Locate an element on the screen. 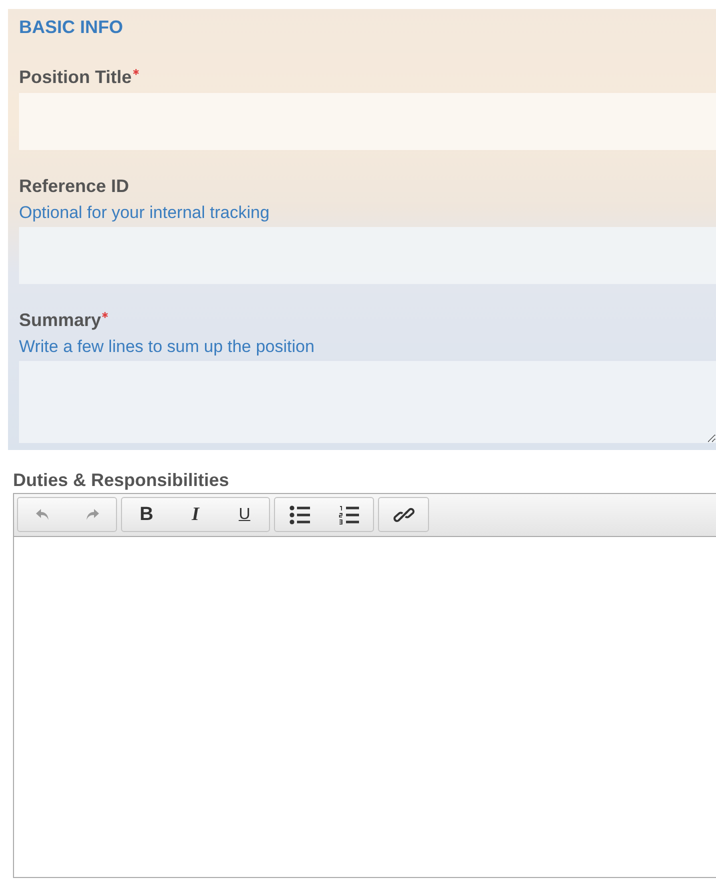 The height and width of the screenshot is (882, 716). field-label: Summary is located at coordinates (60, 320).